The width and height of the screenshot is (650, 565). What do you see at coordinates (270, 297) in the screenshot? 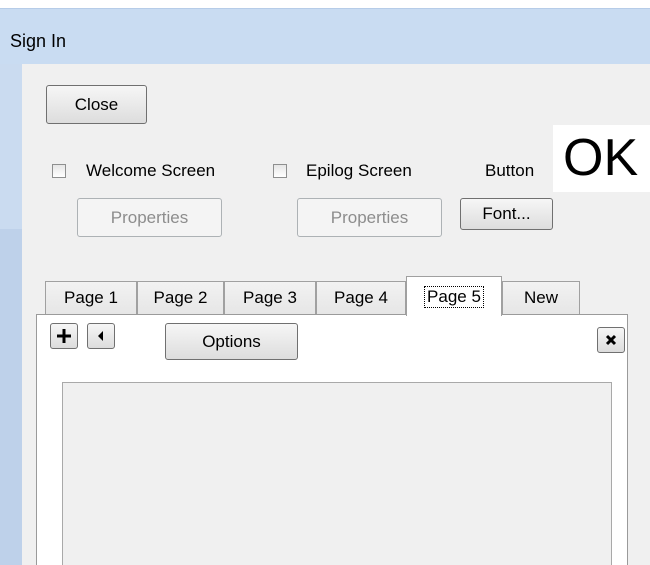
I see `tab-page-3: Page 3` at bounding box center [270, 297].